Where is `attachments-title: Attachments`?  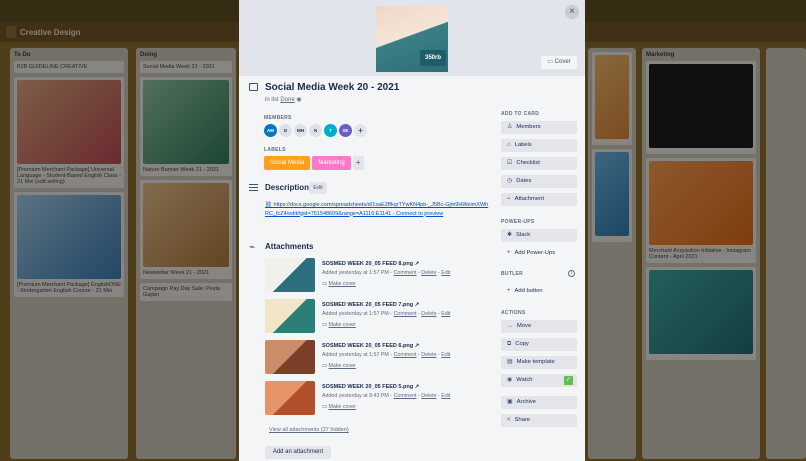
attachments-title: Attachments is located at coordinates (289, 246).